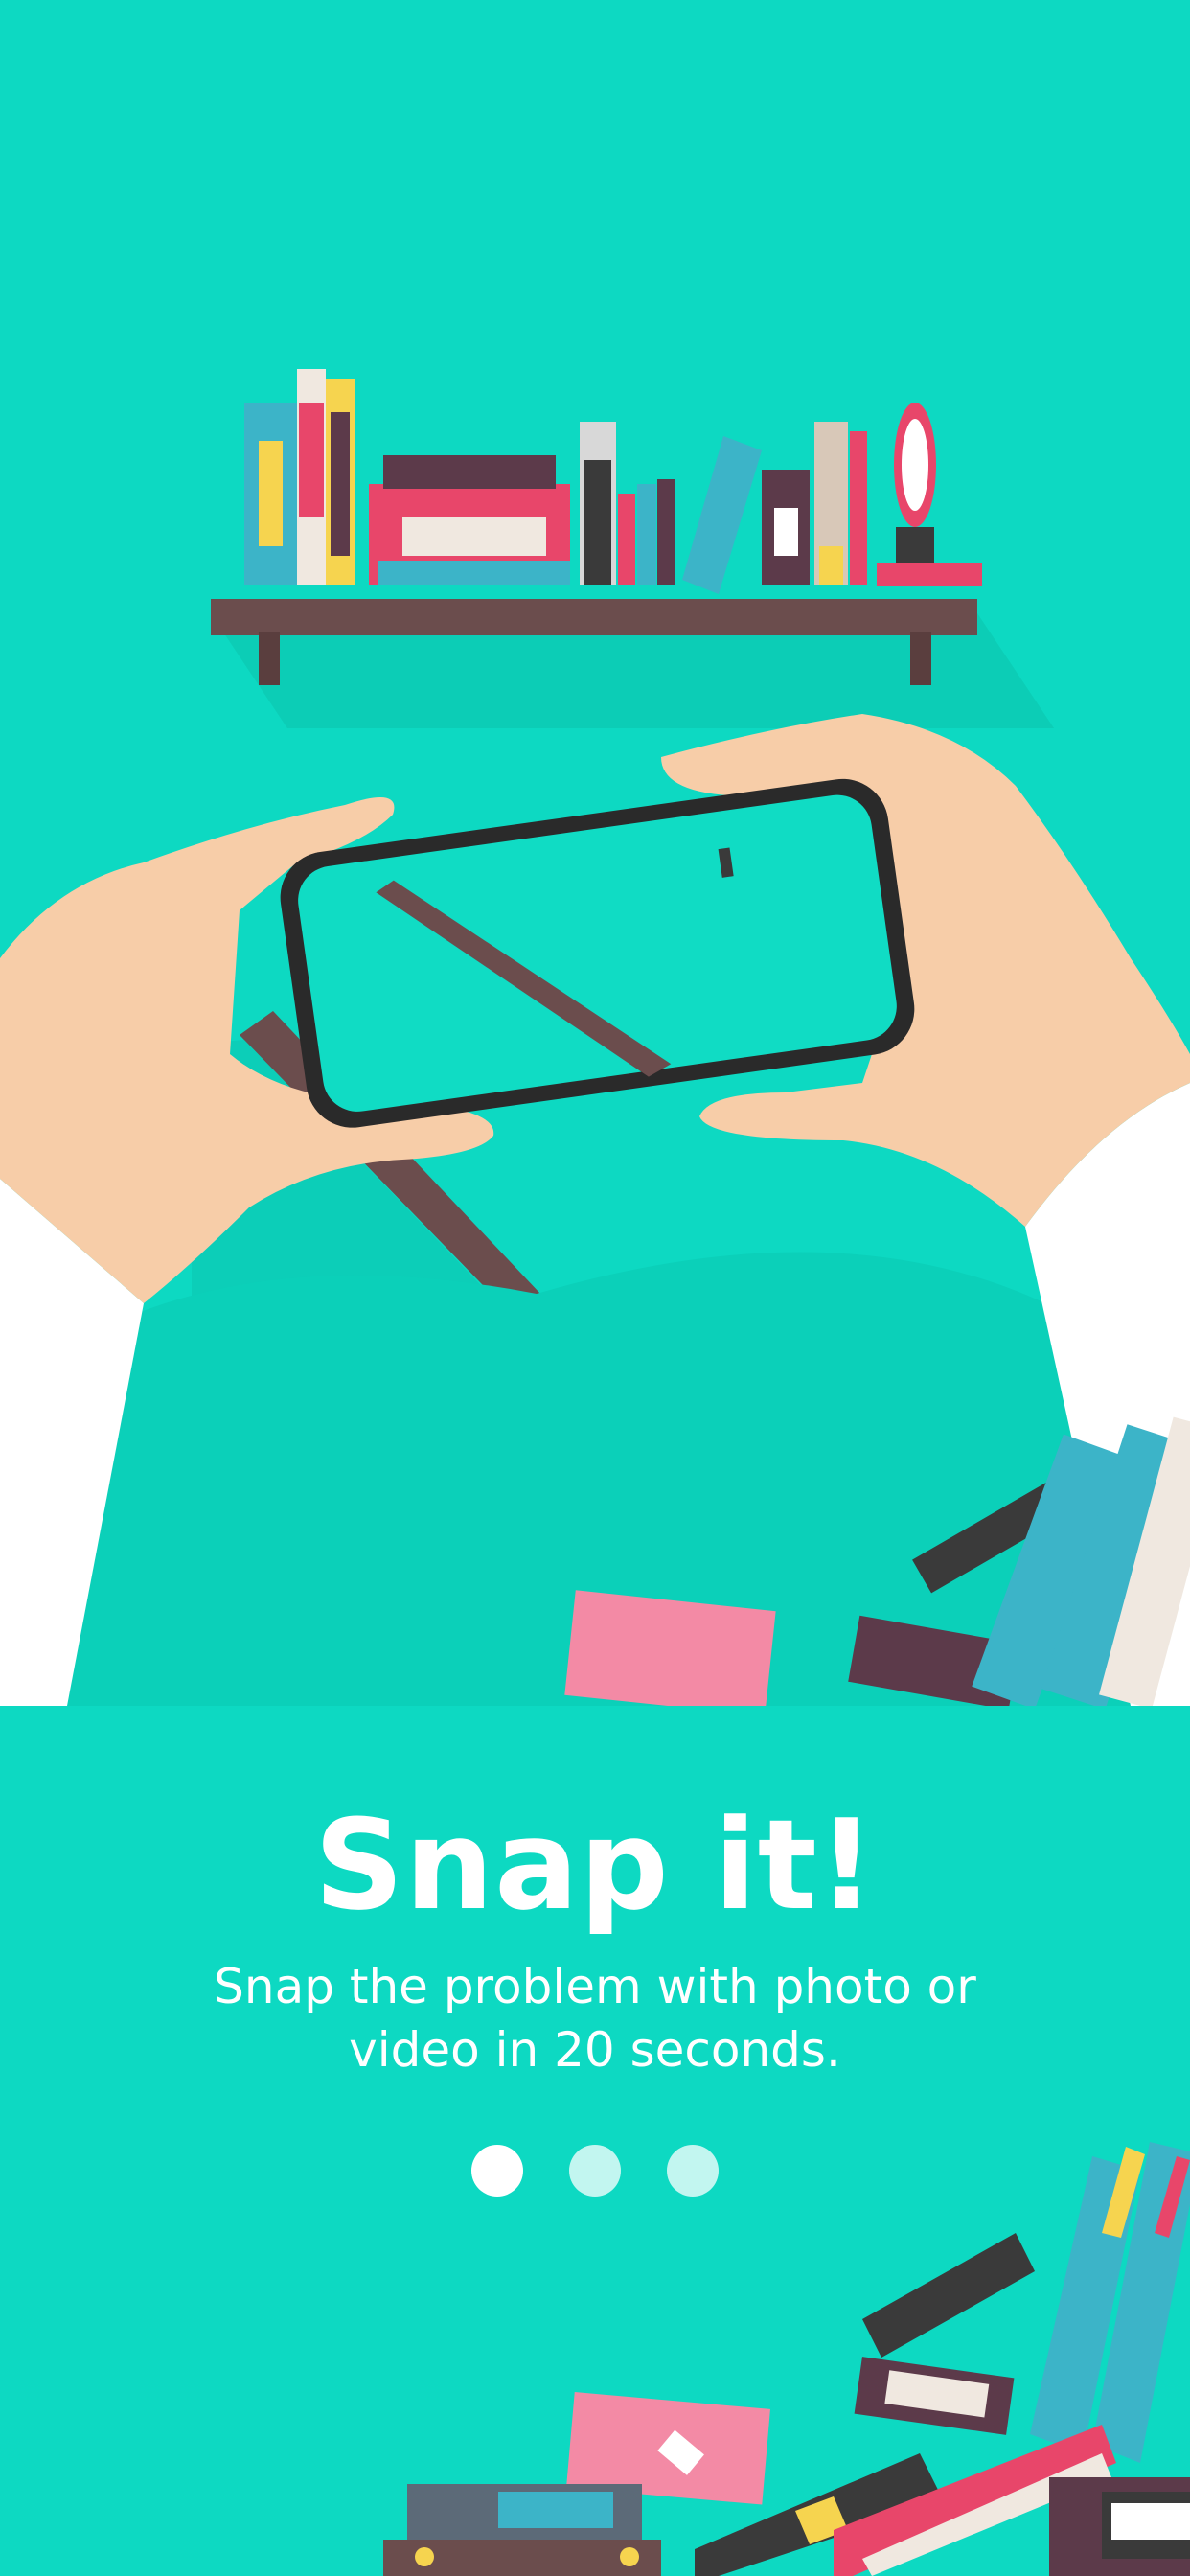 Image resolution: width=1190 pixels, height=2576 pixels. What do you see at coordinates (613, 481) in the screenshot?
I see `bookshelf-books` at bounding box center [613, 481].